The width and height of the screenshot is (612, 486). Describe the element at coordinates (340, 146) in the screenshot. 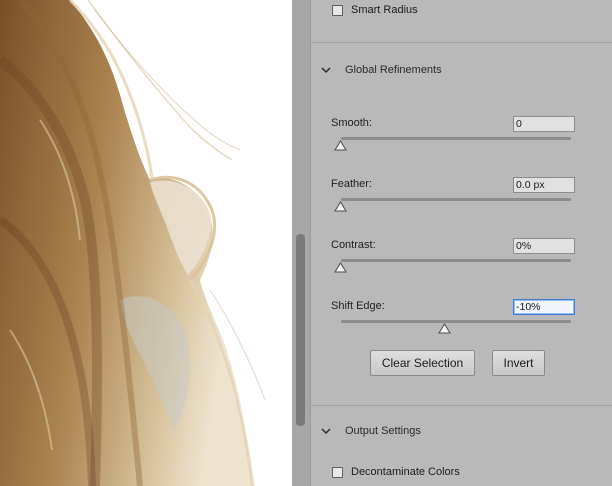

I see `smooth-slider-thumb` at that location.